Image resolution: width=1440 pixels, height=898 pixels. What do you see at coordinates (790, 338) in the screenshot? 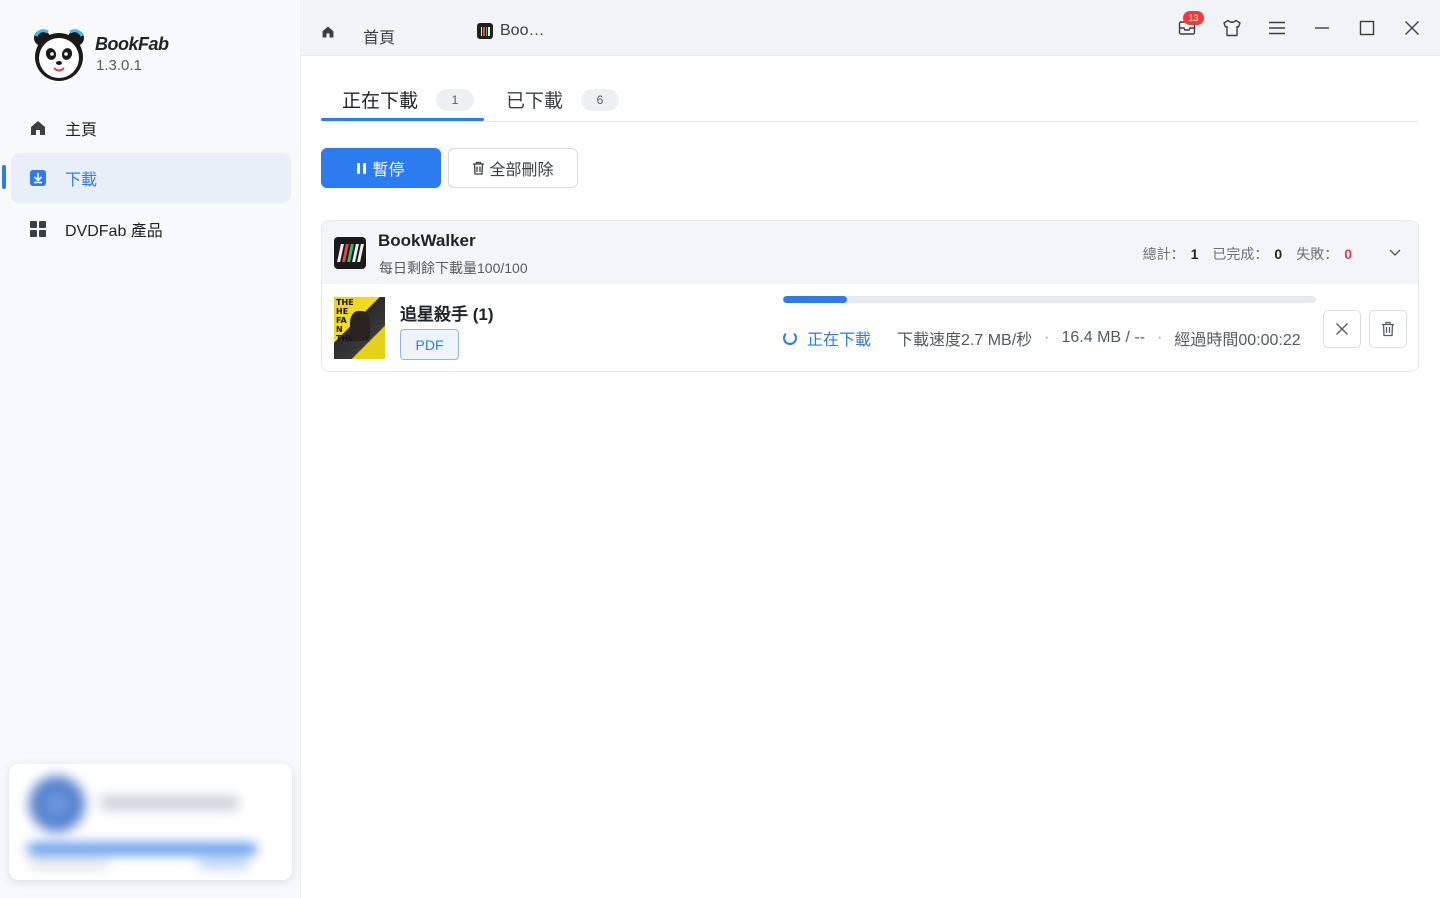
I see `loading-spinner-icon` at bounding box center [790, 338].